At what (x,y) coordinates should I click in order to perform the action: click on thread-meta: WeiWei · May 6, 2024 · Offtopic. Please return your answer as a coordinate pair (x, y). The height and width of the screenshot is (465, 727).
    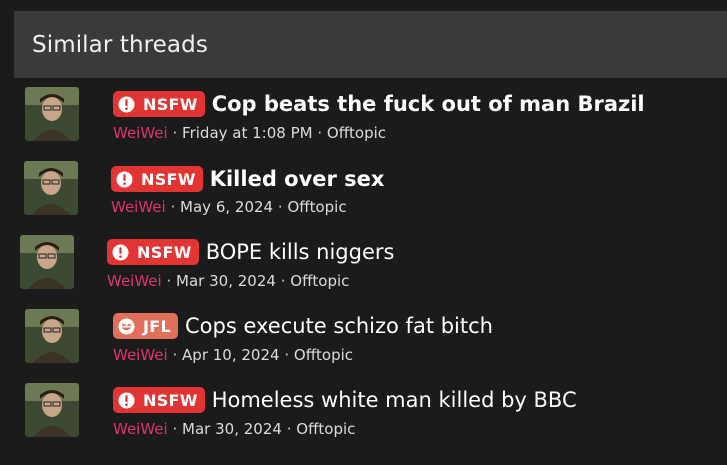
    Looking at the image, I should click on (229, 207).